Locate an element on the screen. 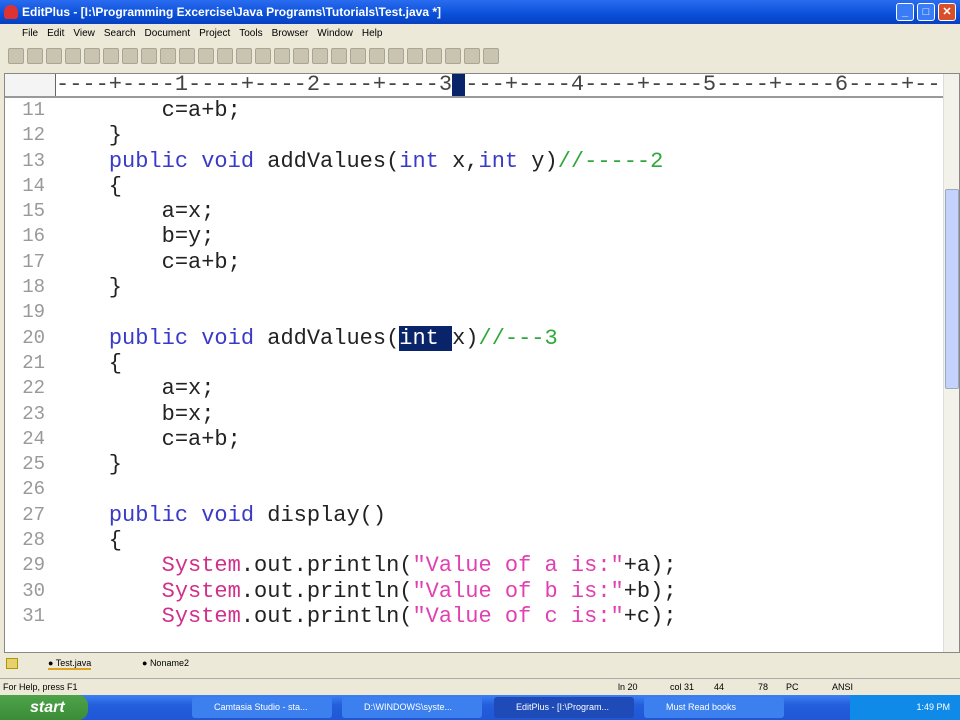 This screenshot has width=960, height=720. code-text: b=x; is located at coordinates (135, 414).